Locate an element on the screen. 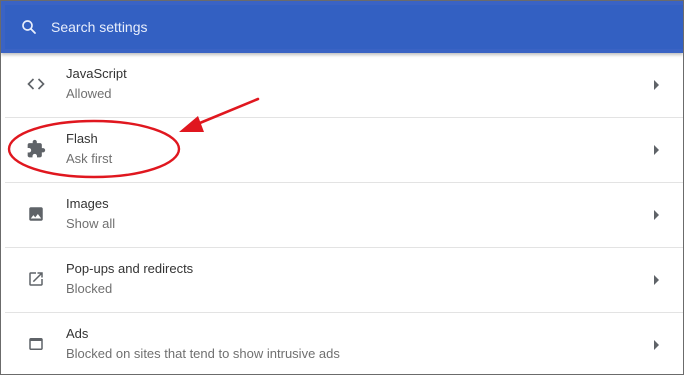 This screenshot has height=375, width=684. search-field: Search settings is located at coordinates (344, 27).